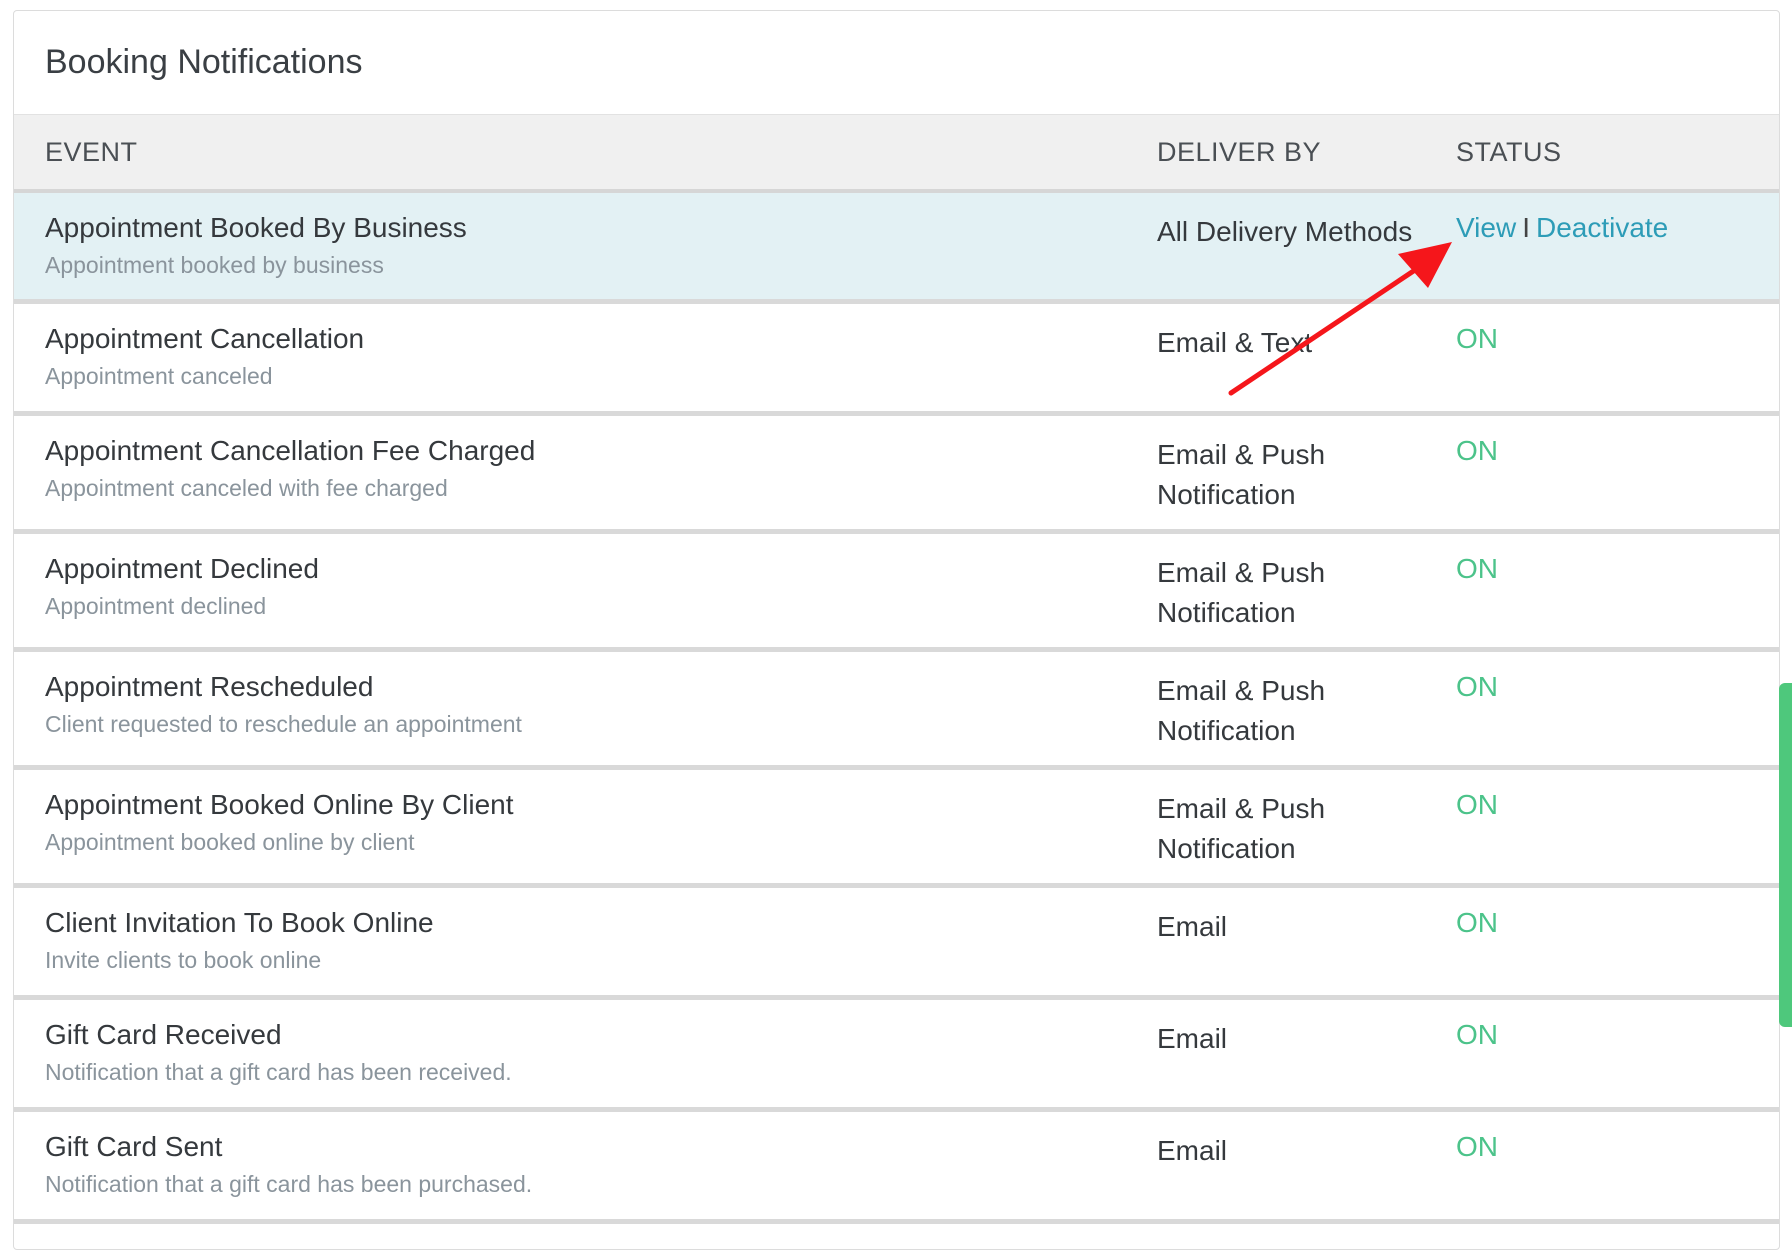 The height and width of the screenshot is (1250, 1792). I want to click on deactivate-link: Deactivate, so click(1602, 227).